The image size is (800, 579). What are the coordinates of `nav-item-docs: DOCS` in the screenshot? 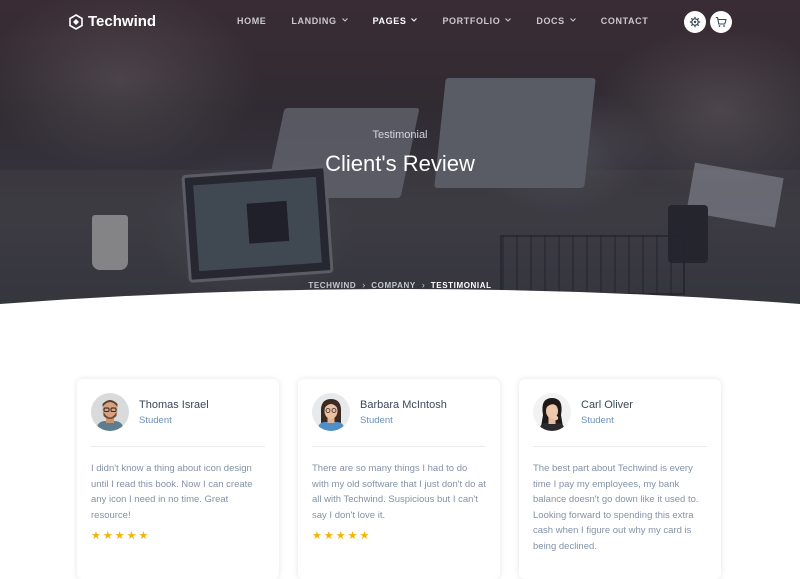 It's located at (556, 21).